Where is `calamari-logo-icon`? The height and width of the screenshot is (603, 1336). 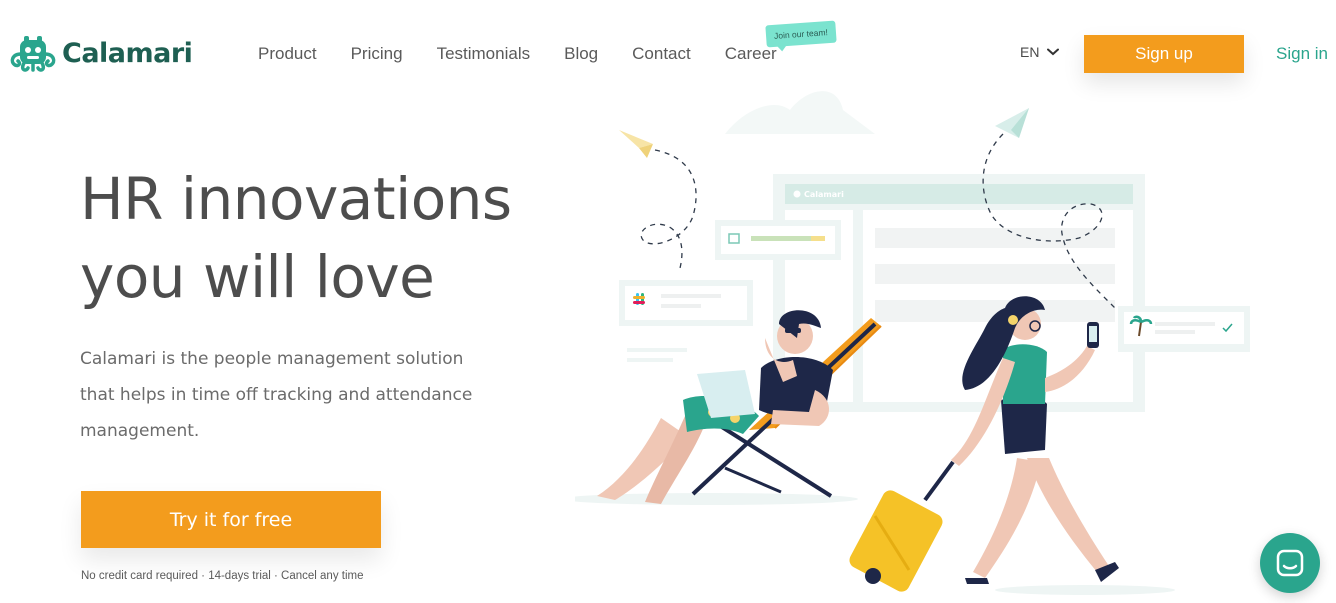 calamari-logo-icon is located at coordinates (33, 54).